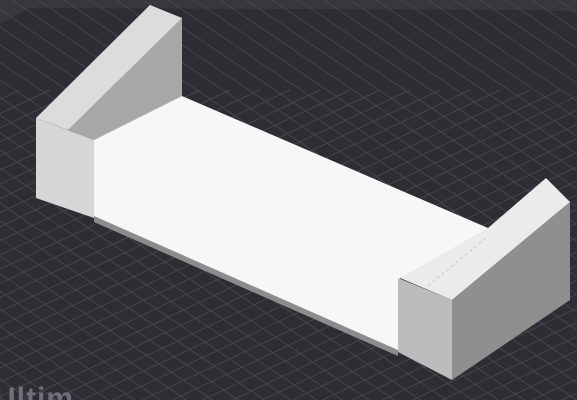  Describe the element at coordinates (4, 200) in the screenshot. I see `grid-line` at that location.